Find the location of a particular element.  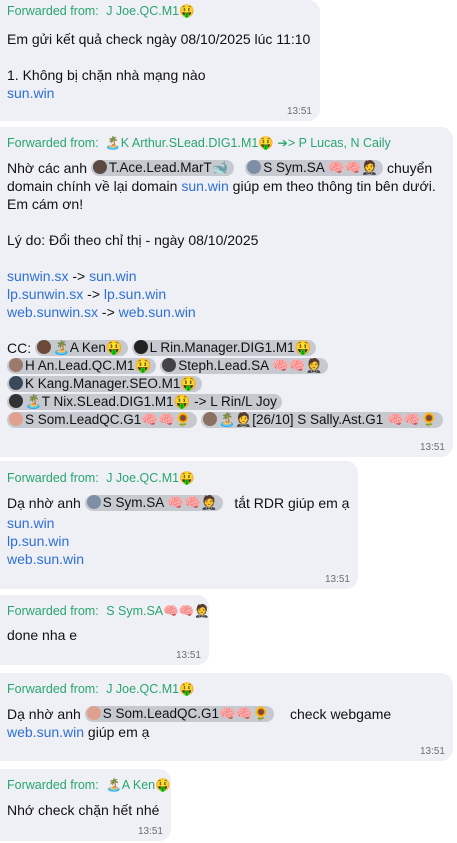

sender-name: 🏝️A Ken🤑 is located at coordinates (138, 785).